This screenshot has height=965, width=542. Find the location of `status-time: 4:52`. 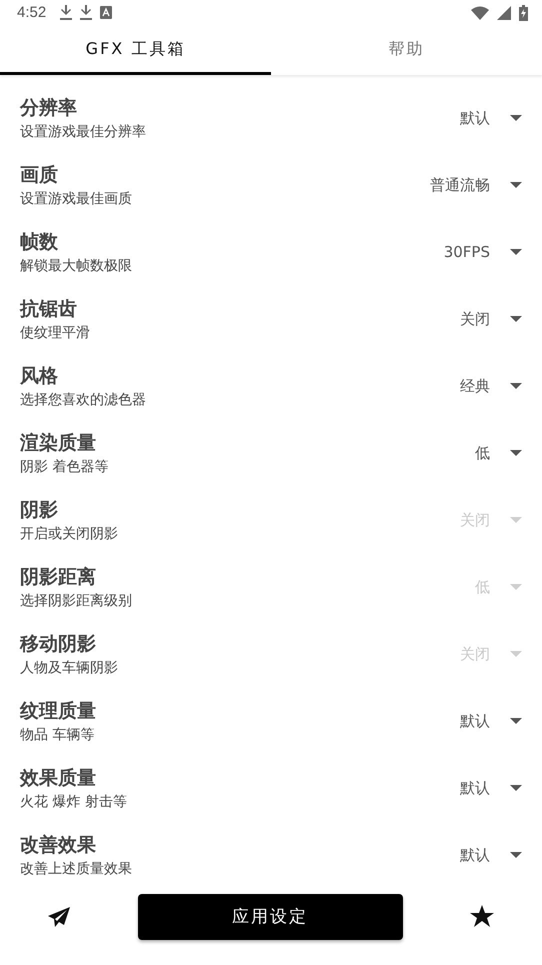

status-time: 4:52 is located at coordinates (31, 13).